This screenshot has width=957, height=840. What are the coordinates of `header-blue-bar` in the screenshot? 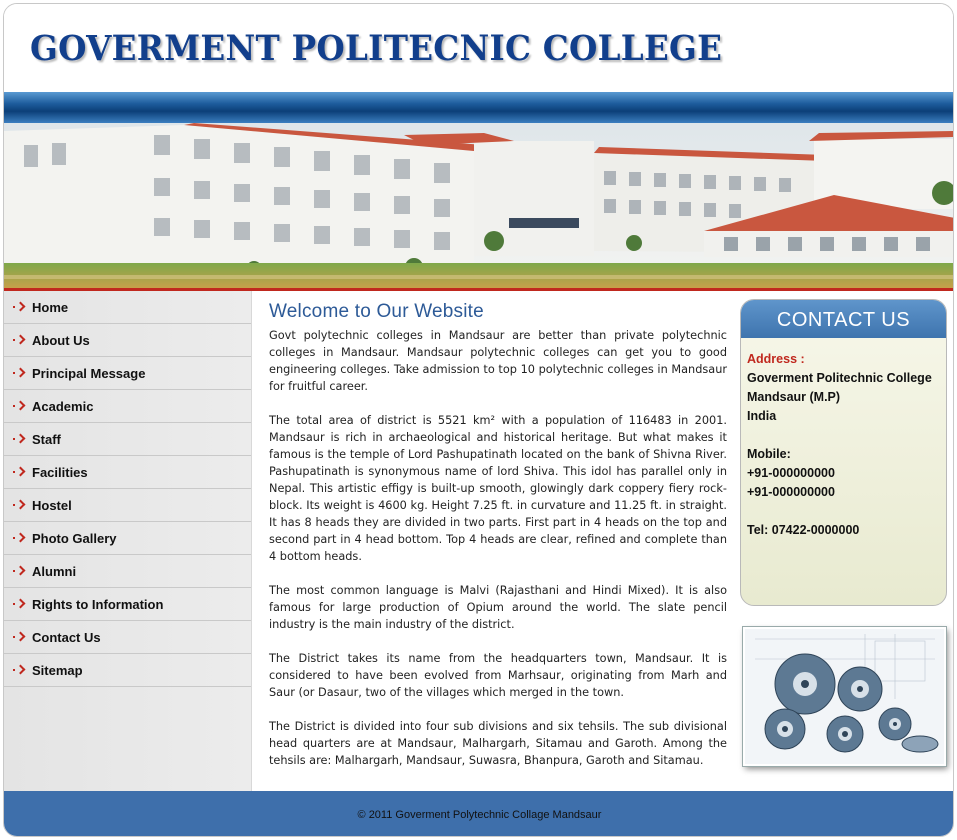 It's located at (478, 107).